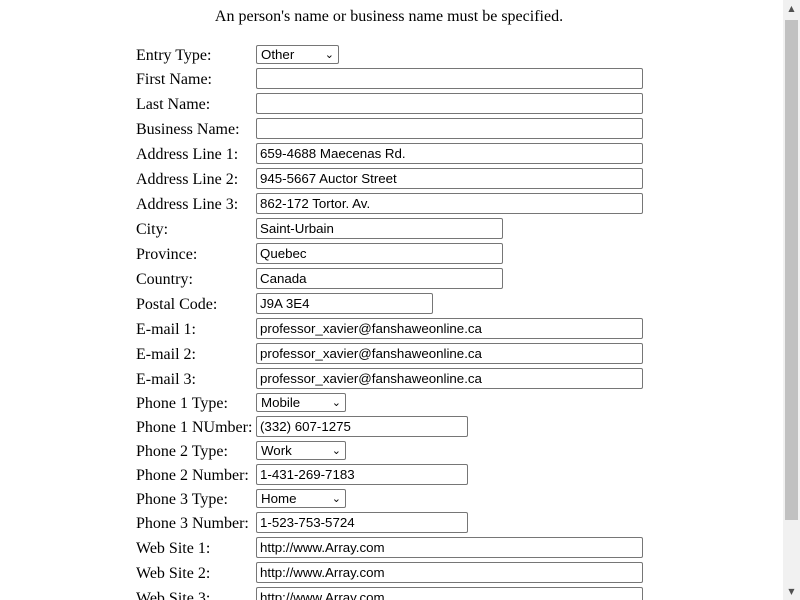 The height and width of the screenshot is (600, 800). Describe the element at coordinates (449, 203) in the screenshot. I see `address-line-3-input` at that location.